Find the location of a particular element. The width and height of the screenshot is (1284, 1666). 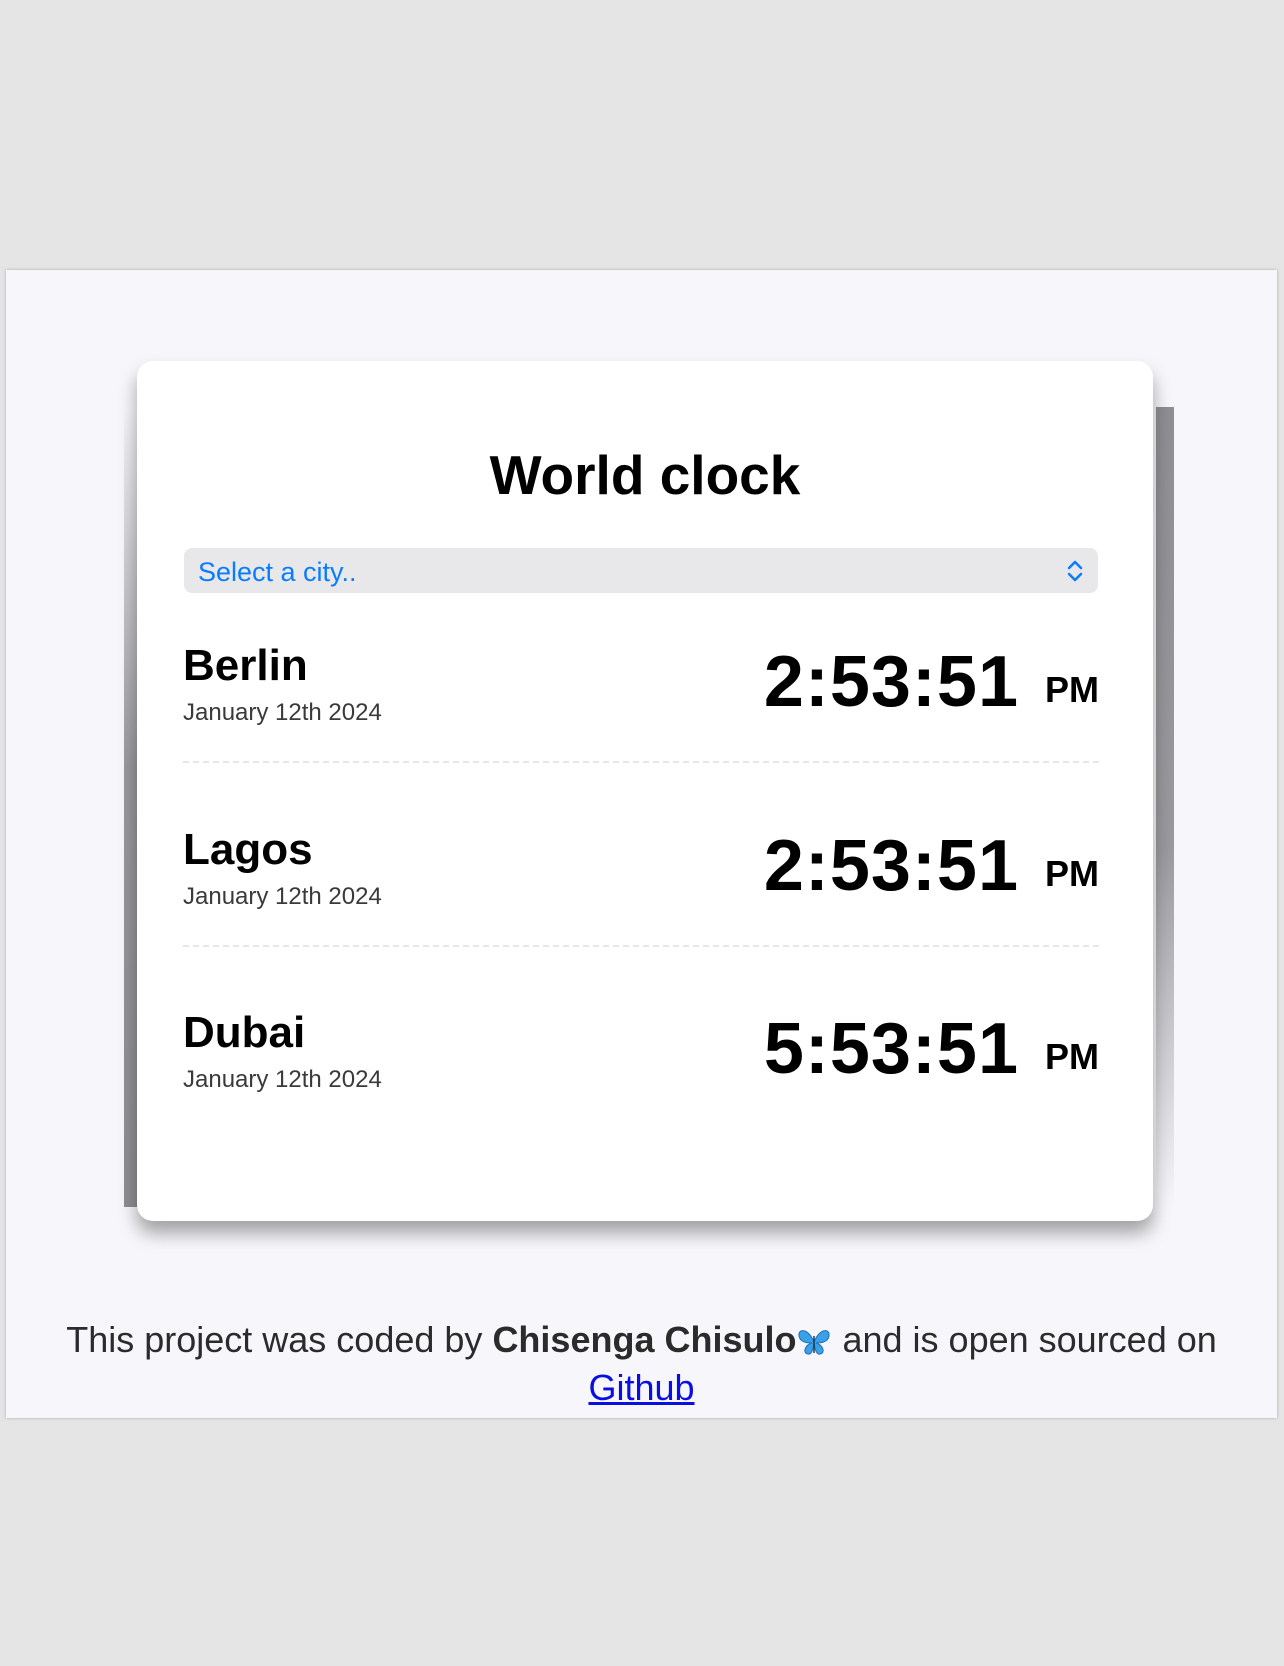

page-title: World clock is located at coordinates (645, 475).